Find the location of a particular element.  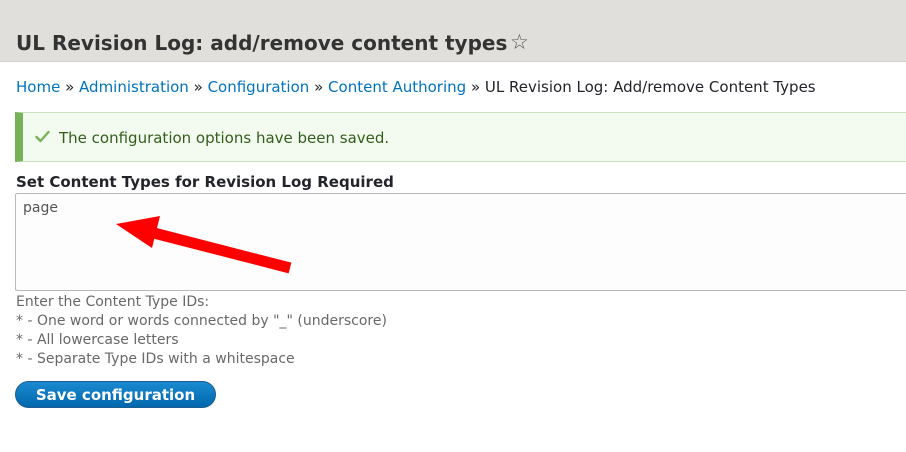

breadcrumb-link-content-authoring: Content Authoring is located at coordinates (397, 87).